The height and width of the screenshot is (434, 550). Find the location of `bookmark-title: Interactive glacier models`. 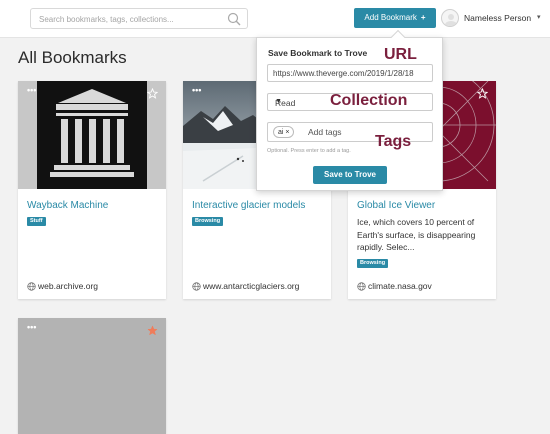

bookmark-title: Interactive glacier models is located at coordinates (248, 205).